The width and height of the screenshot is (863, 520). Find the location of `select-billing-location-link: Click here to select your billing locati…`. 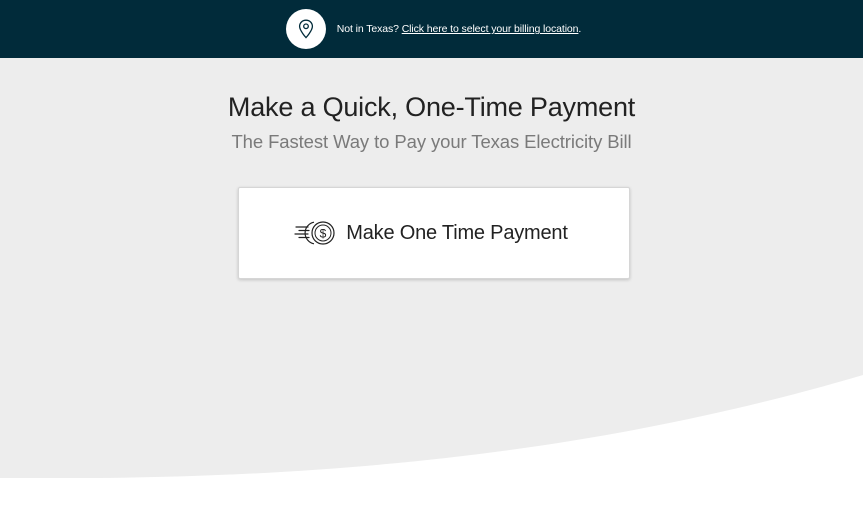

select-billing-location-link: Click here to select your billing locati… is located at coordinates (490, 29).